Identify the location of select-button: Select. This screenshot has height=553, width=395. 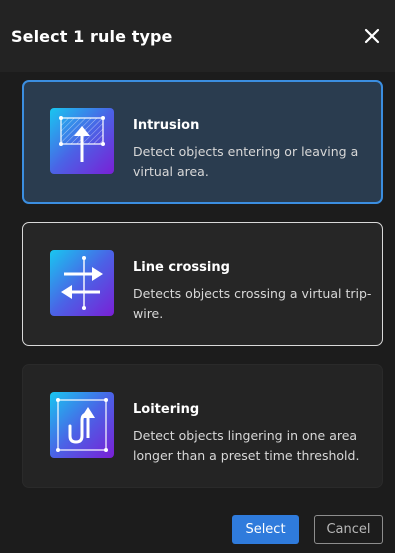
(265, 529).